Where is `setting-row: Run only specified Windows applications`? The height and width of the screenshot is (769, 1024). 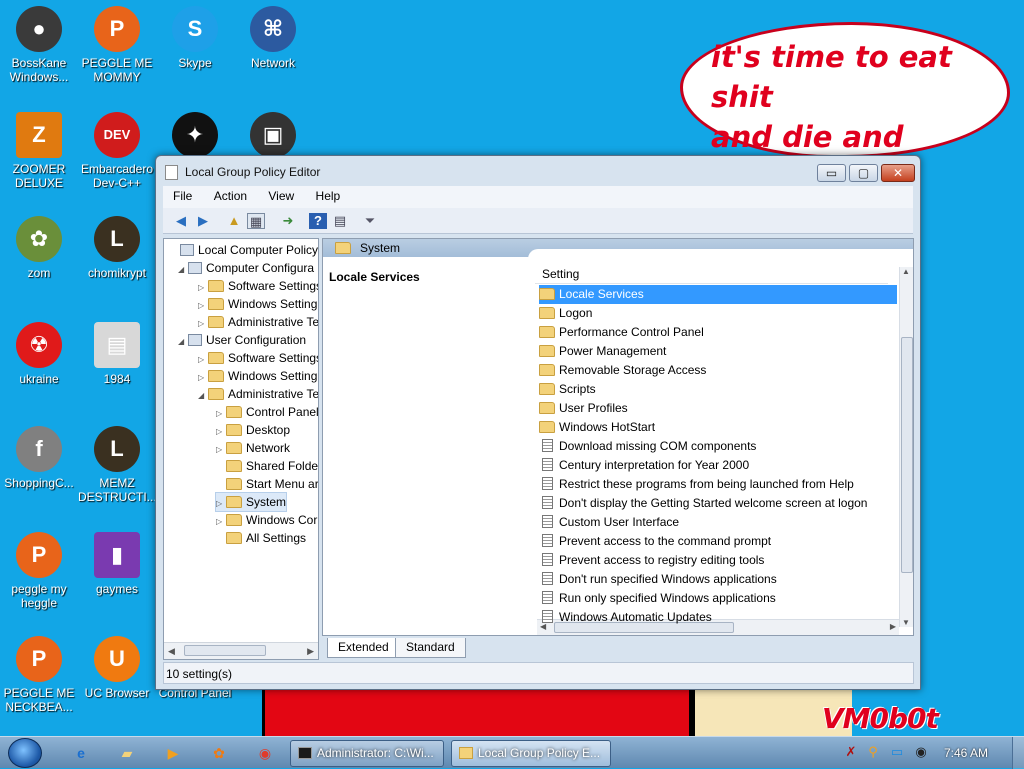
setting-row: Run only specified Windows applications is located at coordinates (718, 598).